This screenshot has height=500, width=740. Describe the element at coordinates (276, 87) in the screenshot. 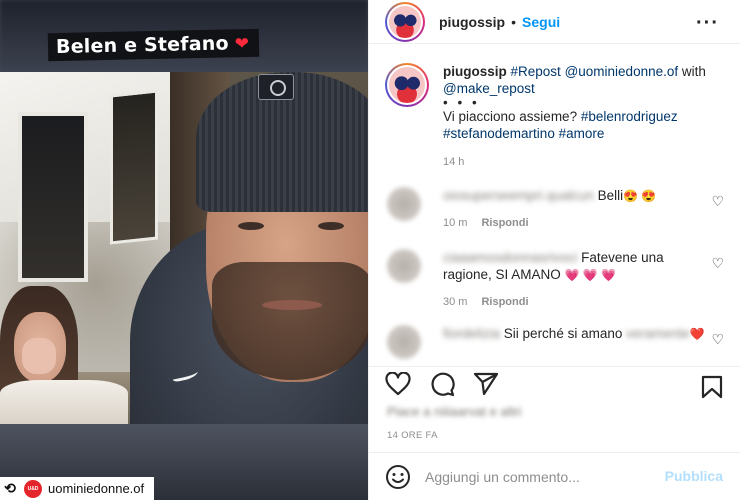

I see `compass-badge-icon` at that location.